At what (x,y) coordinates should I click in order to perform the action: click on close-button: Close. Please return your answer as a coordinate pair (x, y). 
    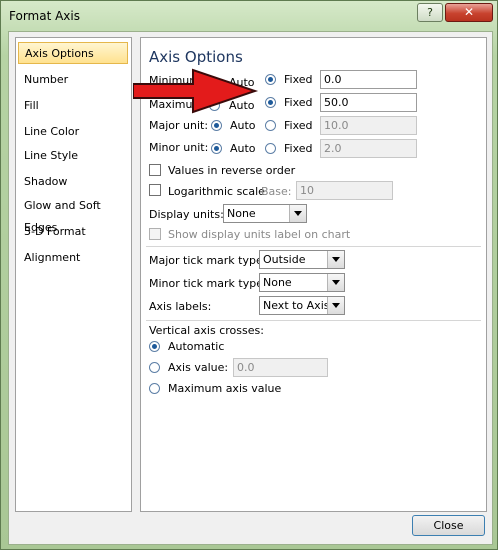
    Looking at the image, I should click on (448, 525).